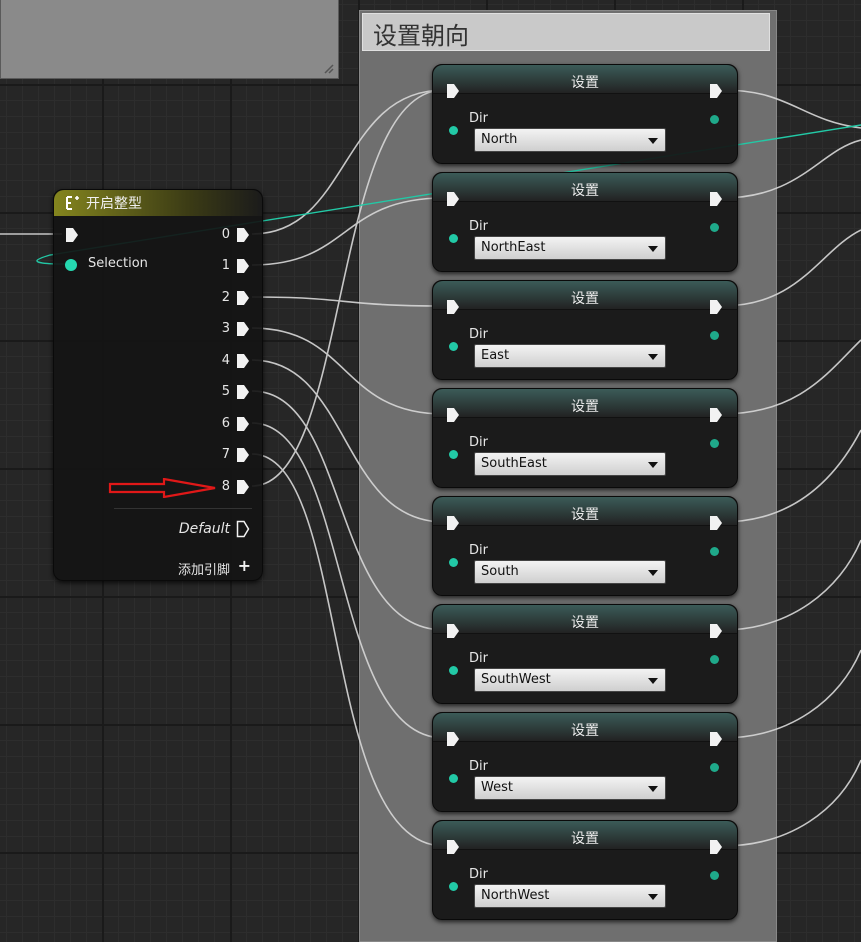 The width and height of the screenshot is (861, 942). What do you see at coordinates (204, 529) in the screenshot?
I see `default-label: Default` at bounding box center [204, 529].